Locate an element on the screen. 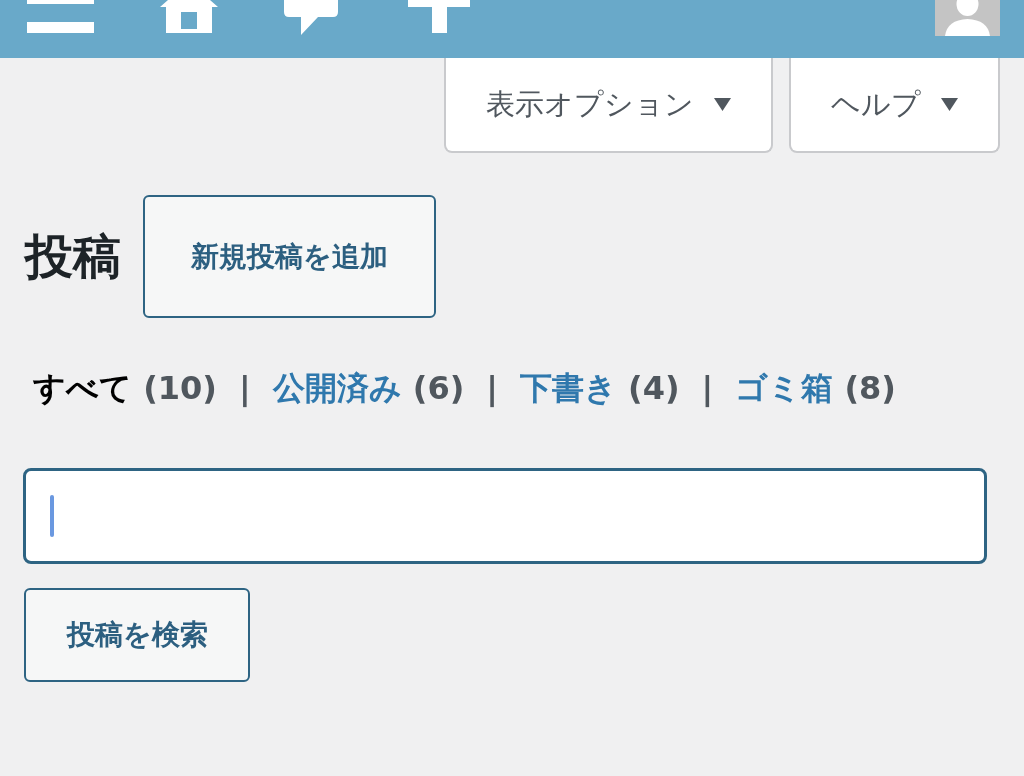 The height and width of the screenshot is (776, 1024). screen-tab: ヘルプ is located at coordinates (894, 105).